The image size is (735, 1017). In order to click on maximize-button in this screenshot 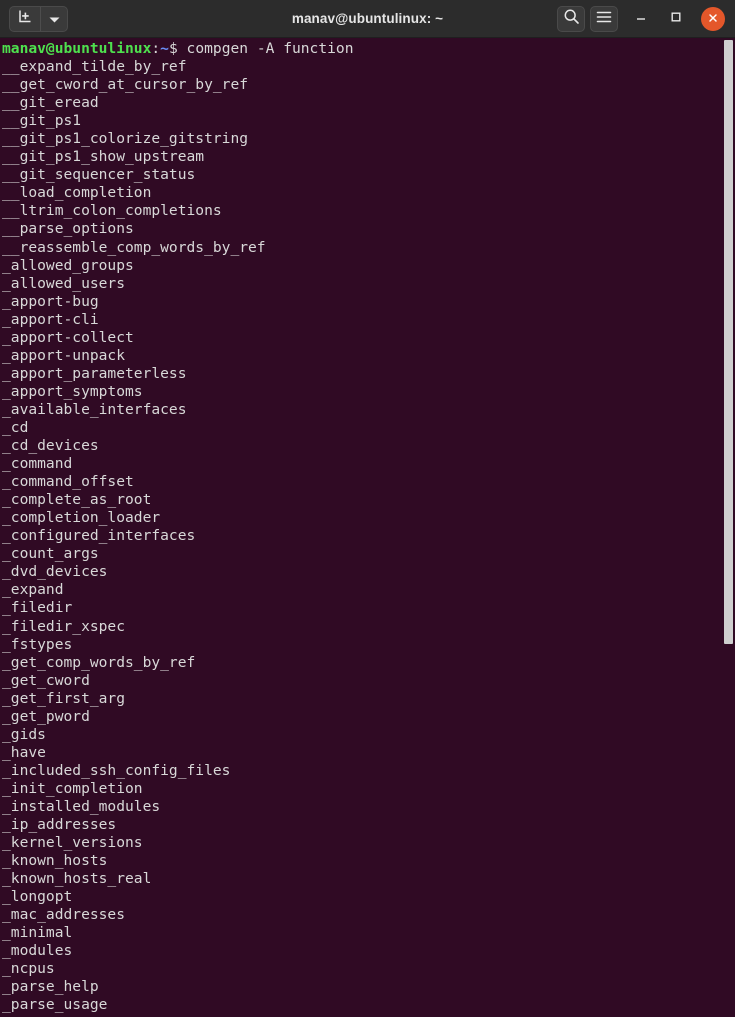, I will do `click(676, 19)`.